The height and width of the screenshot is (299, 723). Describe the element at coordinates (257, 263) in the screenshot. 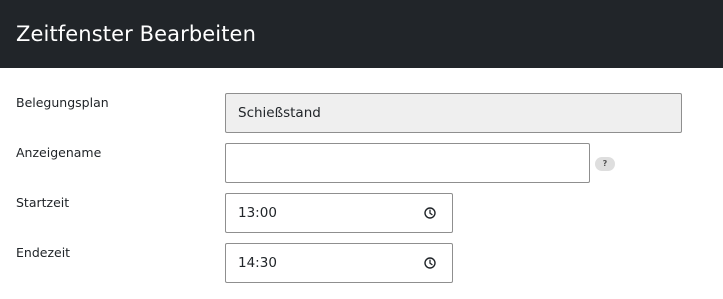

I see `endezeit-value: 14:30` at that location.